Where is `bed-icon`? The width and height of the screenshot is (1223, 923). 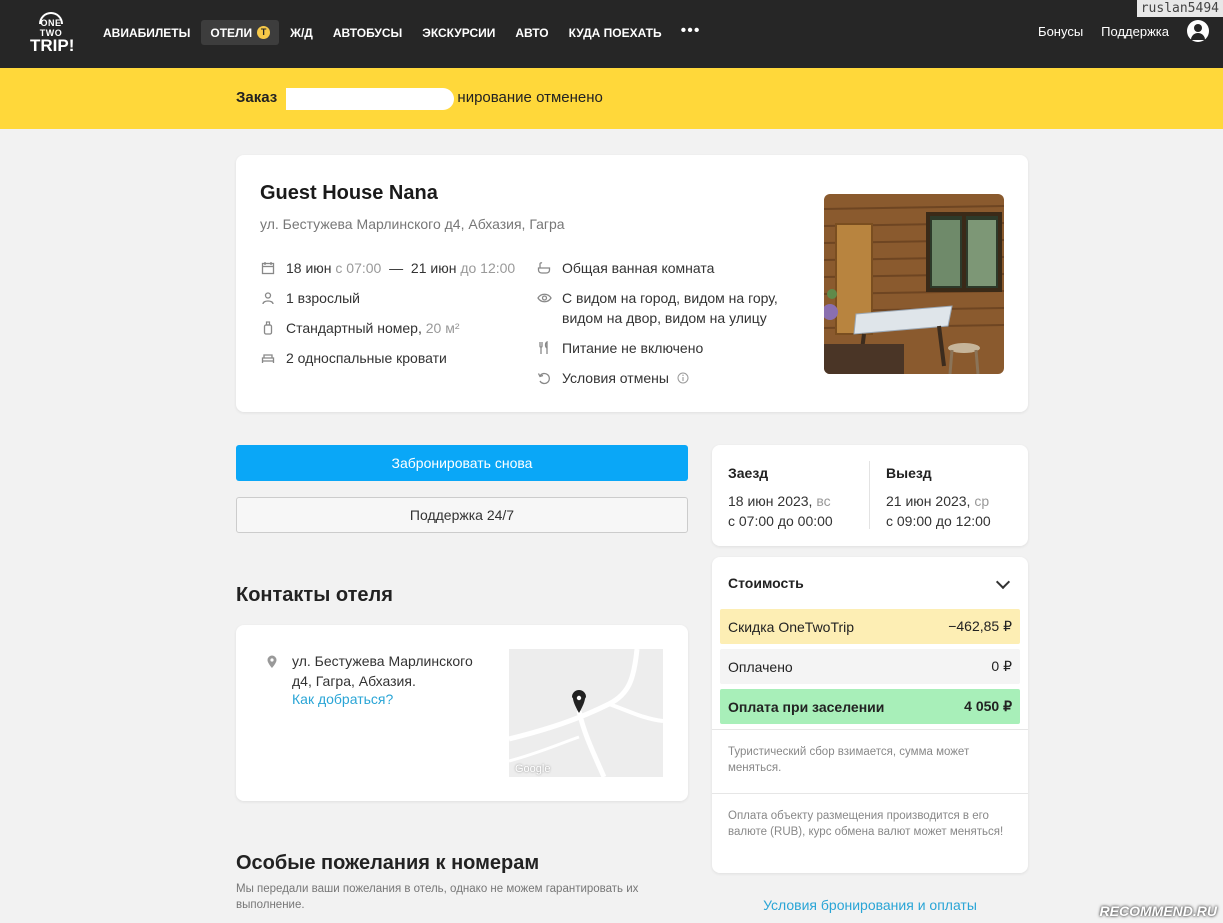
bed-icon is located at coordinates (268, 358).